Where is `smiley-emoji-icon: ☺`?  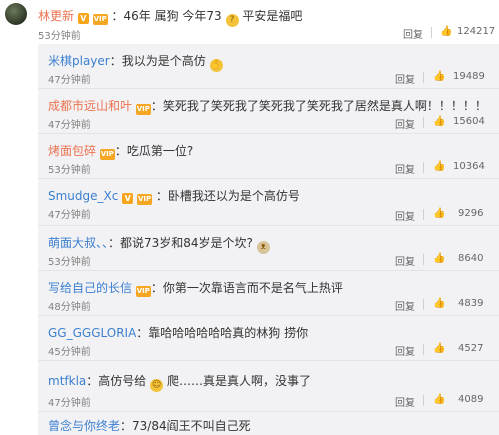 smiley-emoji-icon: ☺ is located at coordinates (157, 385).